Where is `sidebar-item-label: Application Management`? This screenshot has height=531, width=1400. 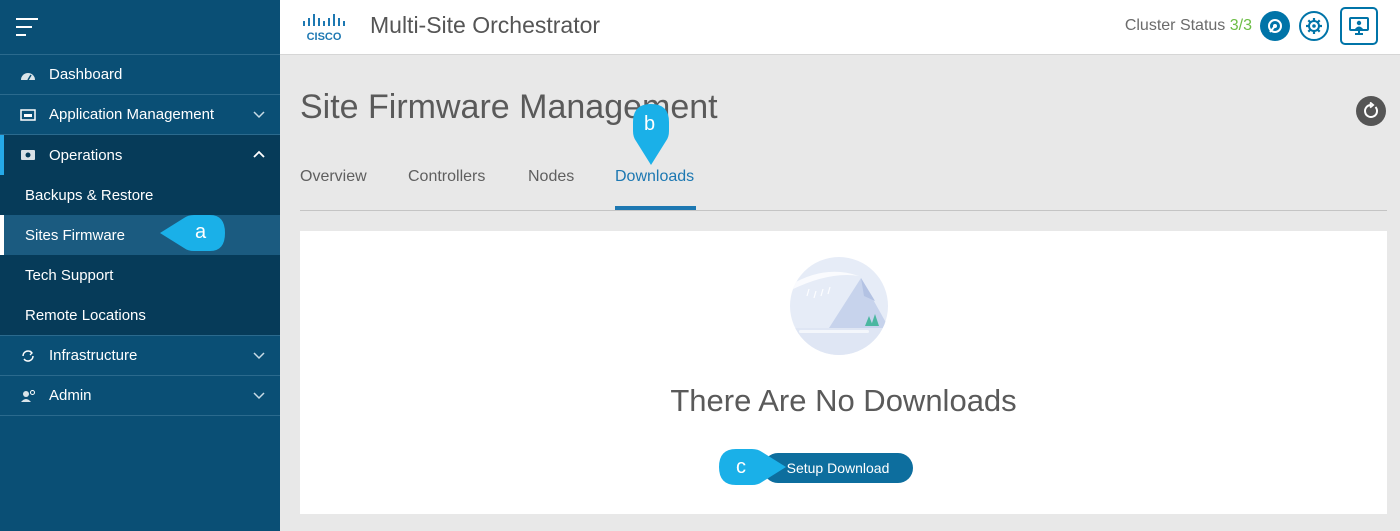
sidebar-item-label: Application Management is located at coordinates (132, 114).